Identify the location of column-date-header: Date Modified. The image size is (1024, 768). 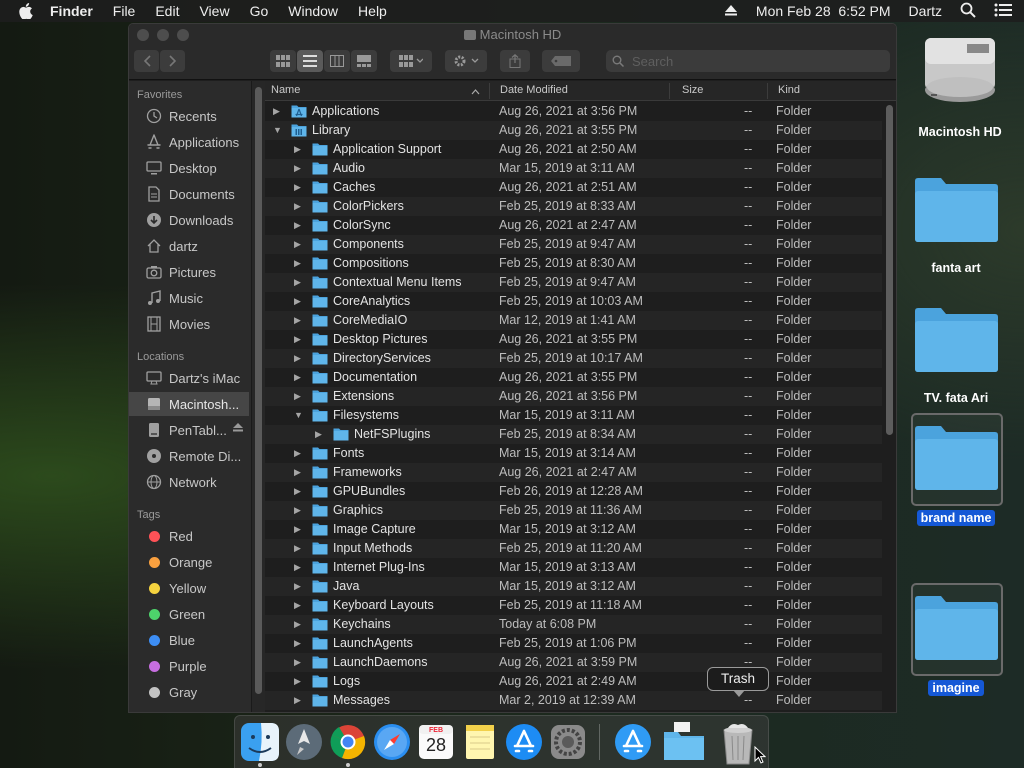
(534, 90).